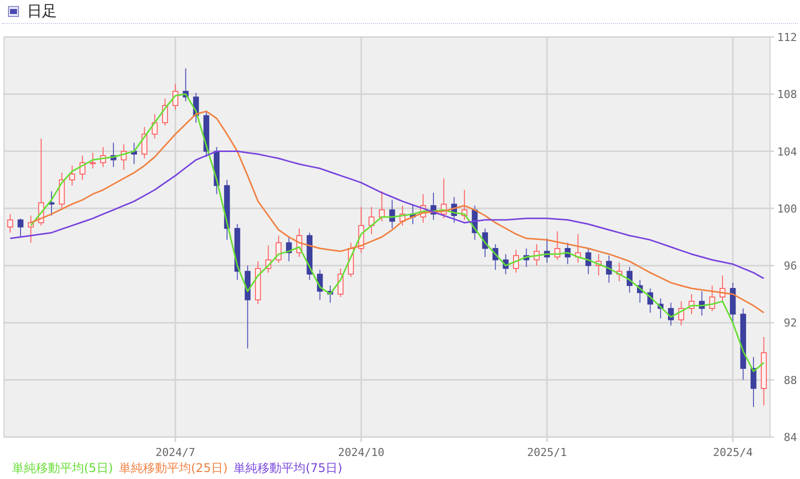  I want to click on axis-label: 88, so click(790, 380).